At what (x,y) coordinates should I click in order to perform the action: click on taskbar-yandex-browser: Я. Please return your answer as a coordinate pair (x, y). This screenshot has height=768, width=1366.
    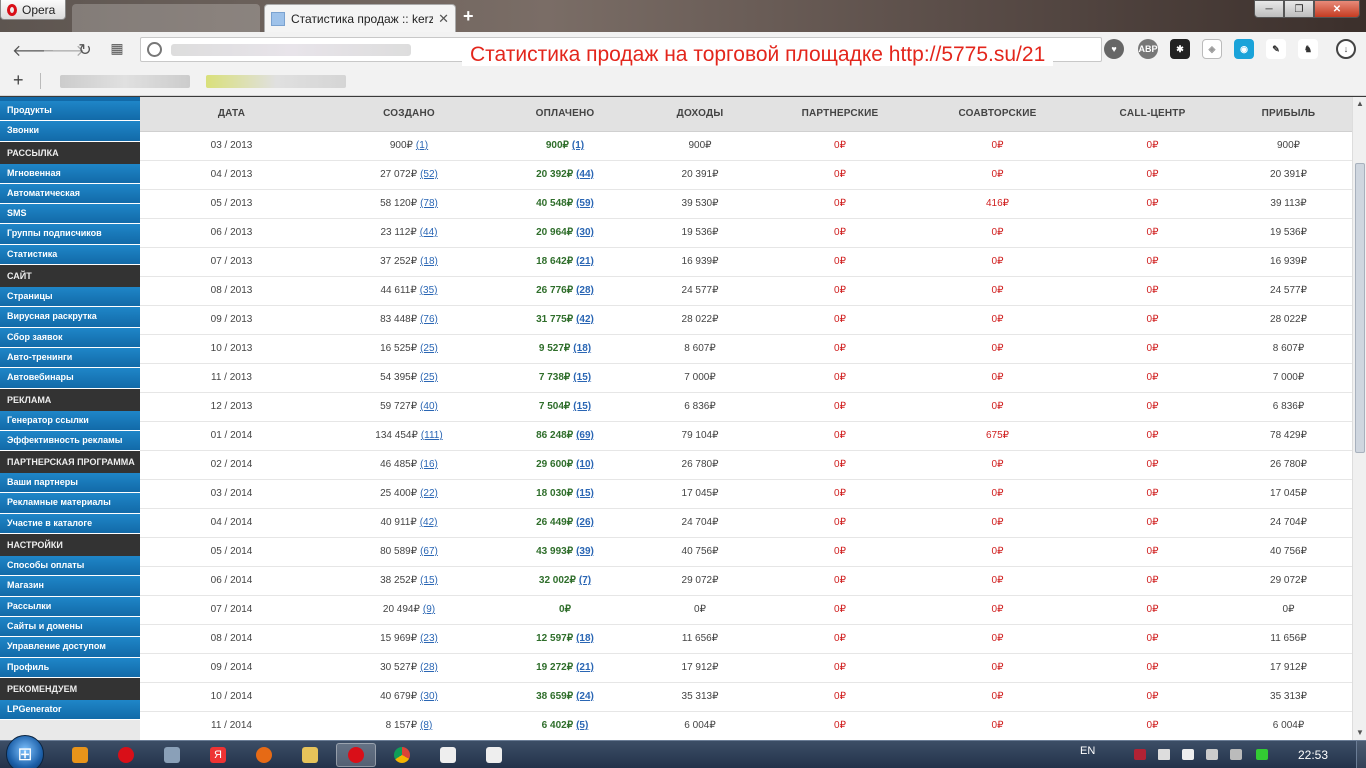
    Looking at the image, I should click on (218, 755).